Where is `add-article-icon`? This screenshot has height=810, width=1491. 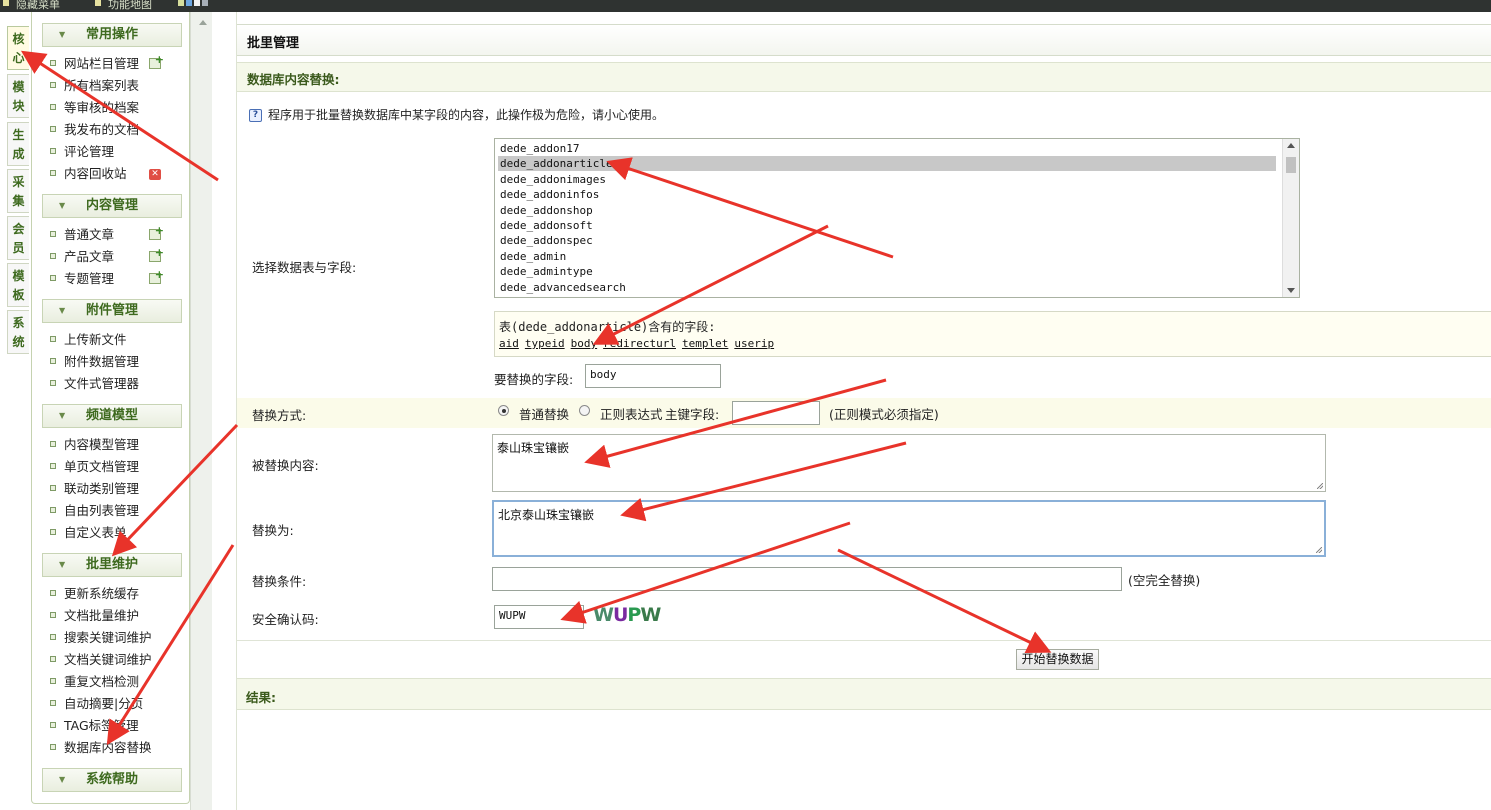 add-article-icon is located at coordinates (156, 232).